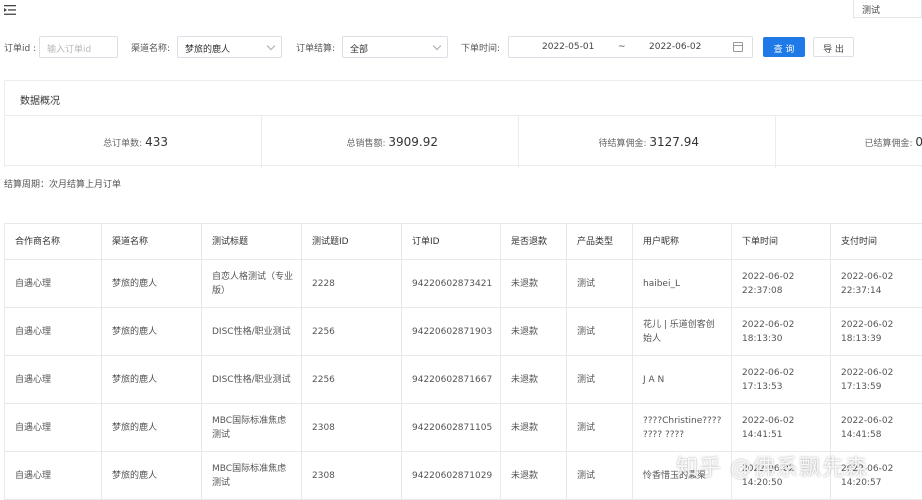  I want to click on stat-total-sales: 总销售额: 3909.92, so click(390, 142).